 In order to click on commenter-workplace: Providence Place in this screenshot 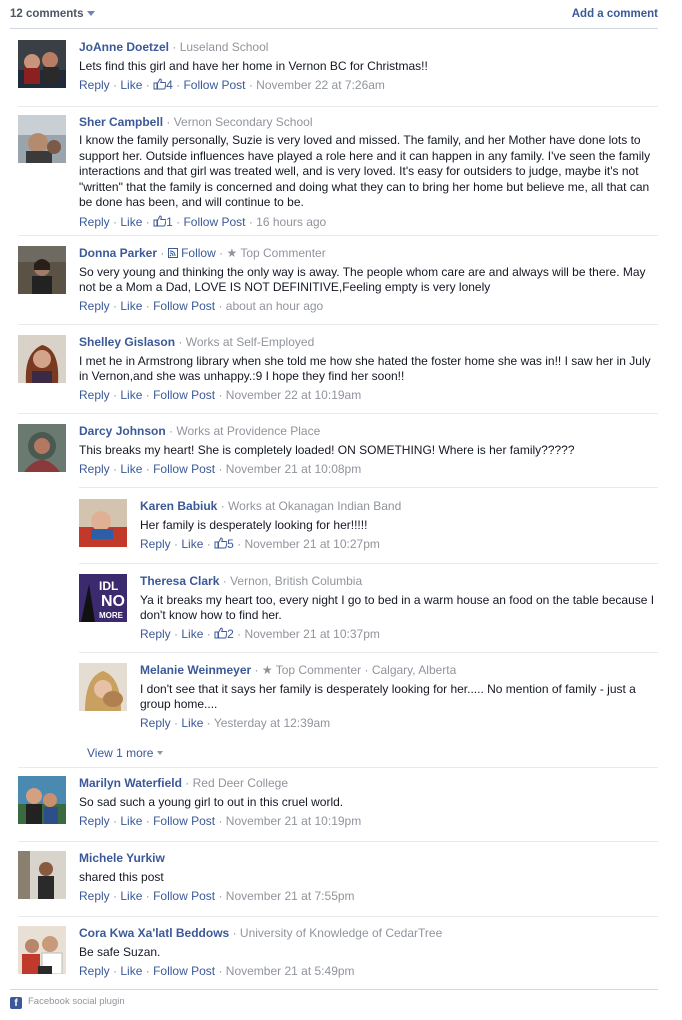, I will do `click(273, 431)`.